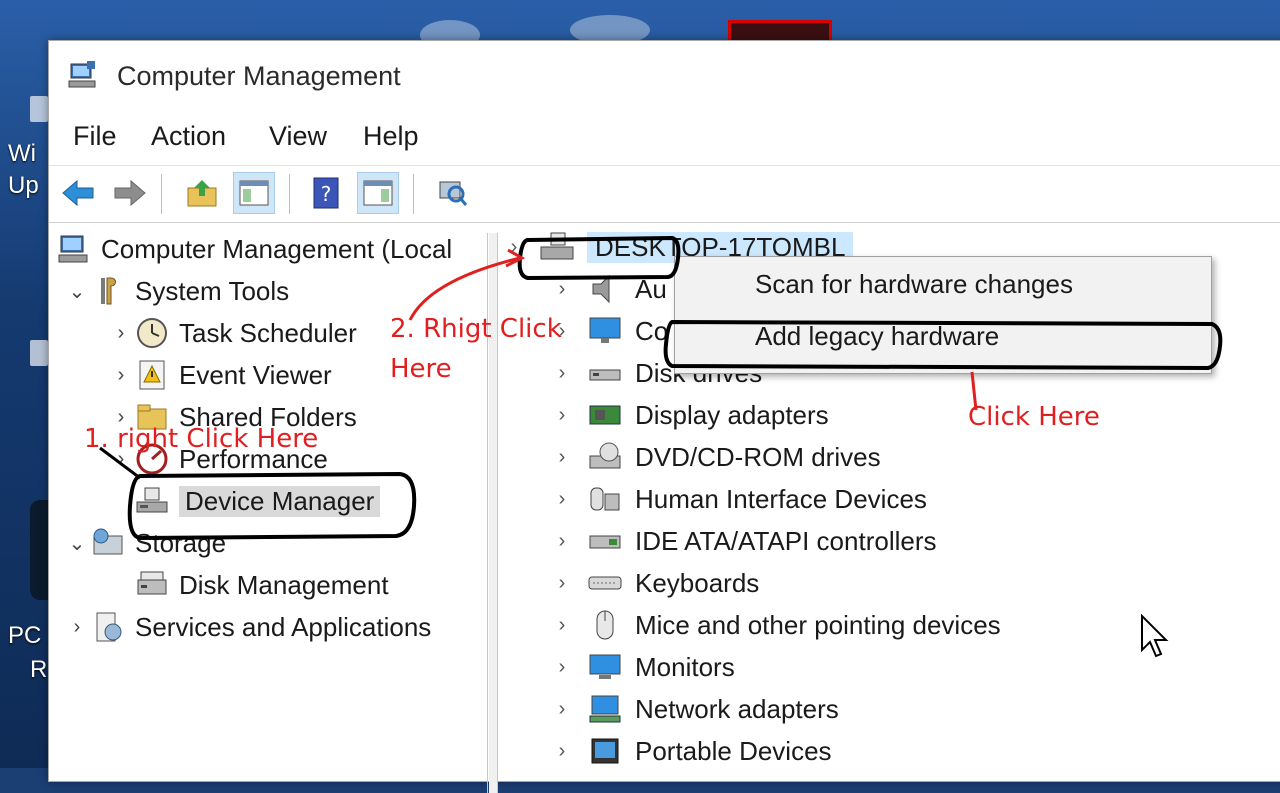 The height and width of the screenshot is (793, 1280). I want to click on device-category-portable-devices: › Portable Devices, so click(689, 751).